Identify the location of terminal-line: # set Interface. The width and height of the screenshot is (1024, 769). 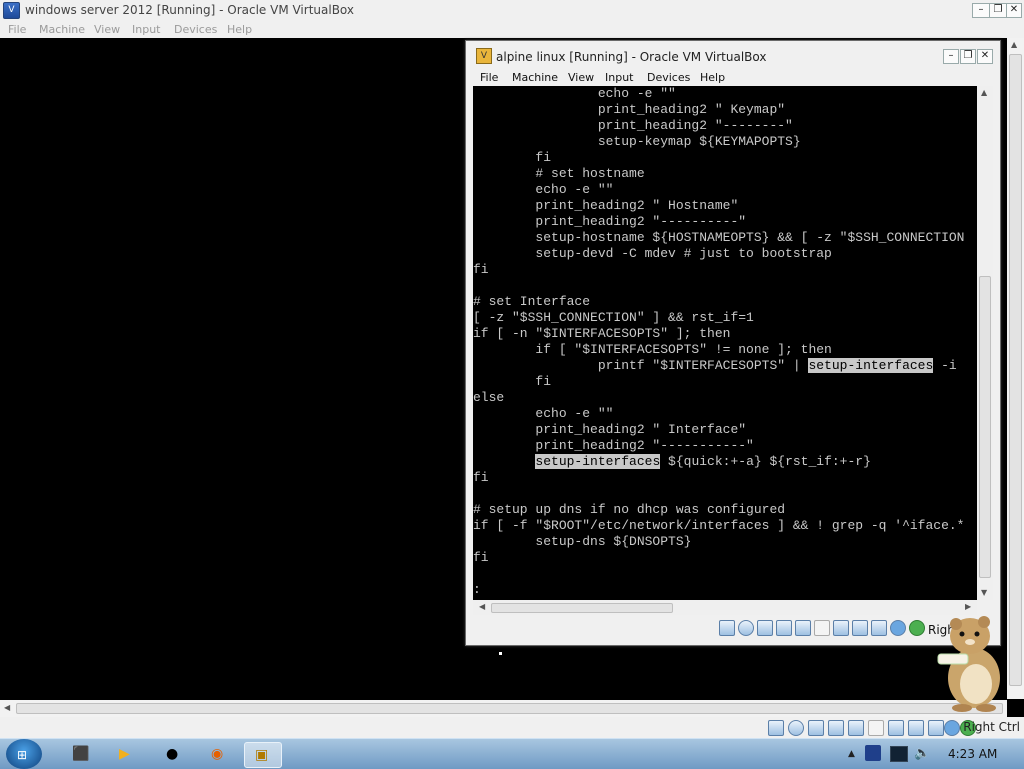
(725, 302).